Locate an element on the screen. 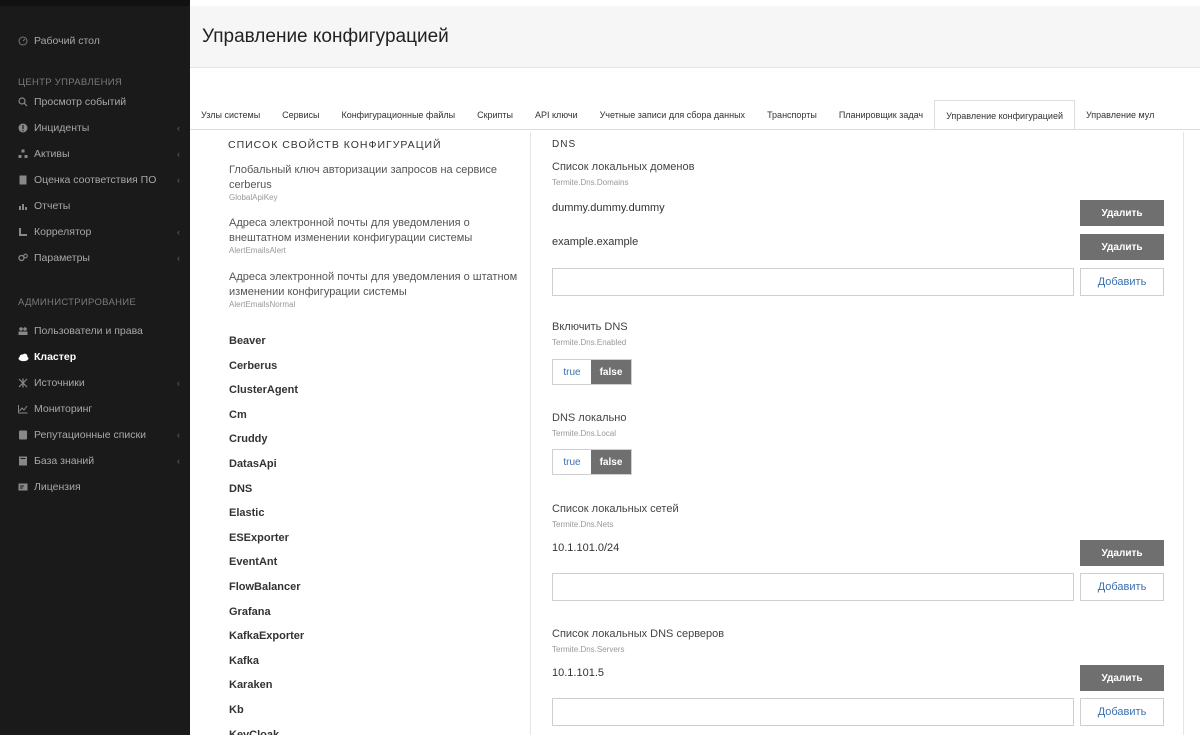 This screenshot has width=1200, height=735. property-label: Cerberus is located at coordinates (253, 365).